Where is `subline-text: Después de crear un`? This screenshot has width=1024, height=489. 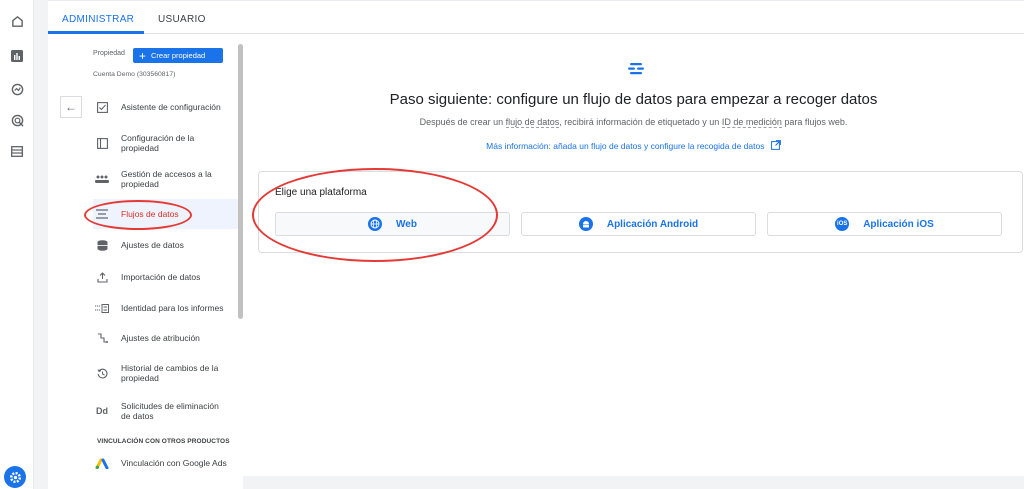 subline-text: Después de crear un is located at coordinates (462, 122).